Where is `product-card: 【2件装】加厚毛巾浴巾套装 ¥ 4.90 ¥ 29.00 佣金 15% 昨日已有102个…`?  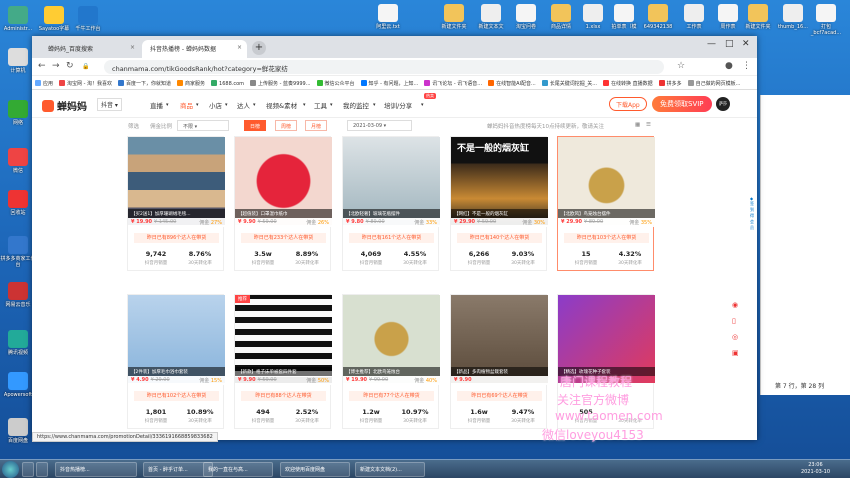 product-card: 【2件装】加厚毛巾浴巾套装 ¥ 4.90 ¥ 29.00 佣金 15% 昨日已有102个… is located at coordinates (176, 361).